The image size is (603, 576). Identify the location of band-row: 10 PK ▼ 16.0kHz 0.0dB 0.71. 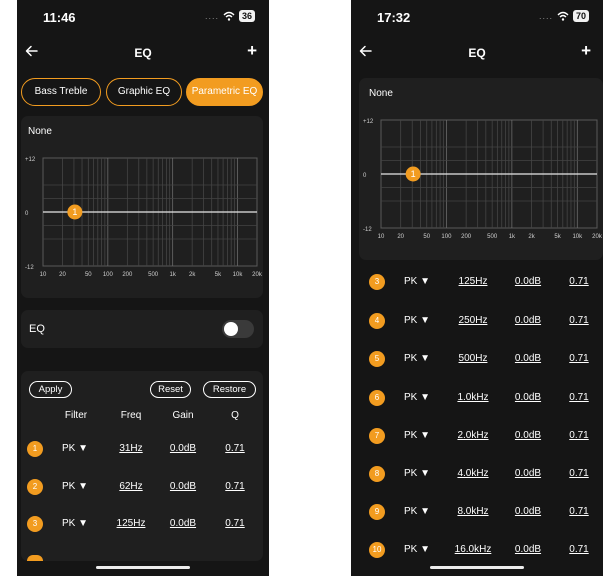
(477, 550).